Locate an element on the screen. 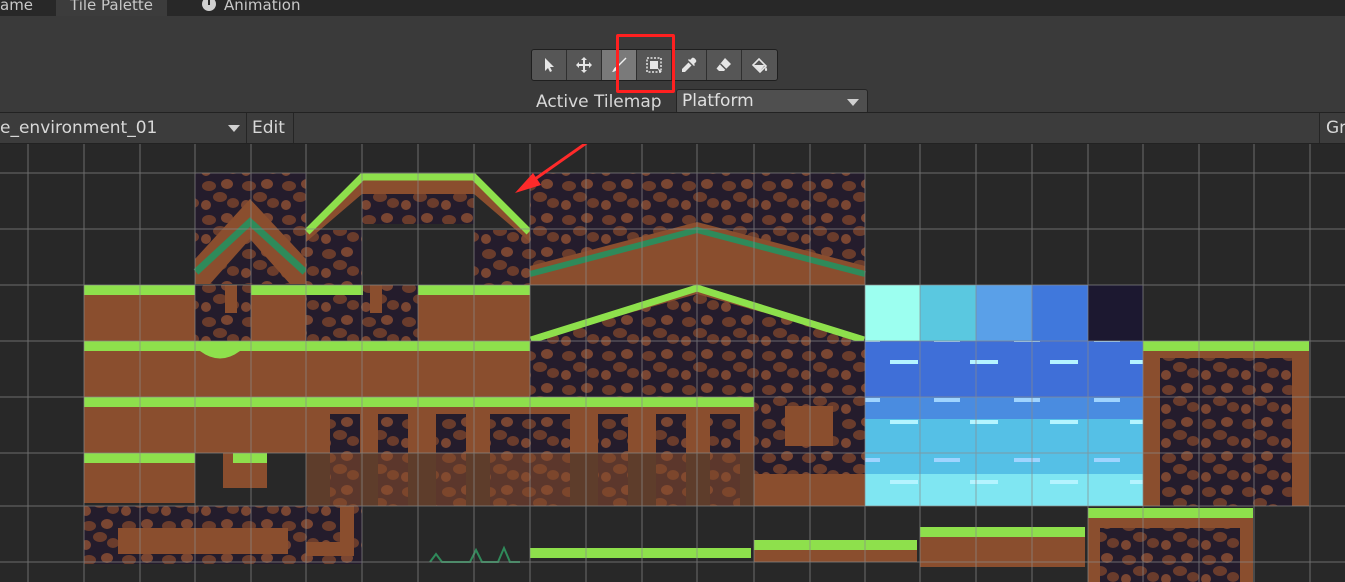 Image resolution: width=1345 pixels, height=582 pixels. arrow-pointer-icon is located at coordinates (549, 65).